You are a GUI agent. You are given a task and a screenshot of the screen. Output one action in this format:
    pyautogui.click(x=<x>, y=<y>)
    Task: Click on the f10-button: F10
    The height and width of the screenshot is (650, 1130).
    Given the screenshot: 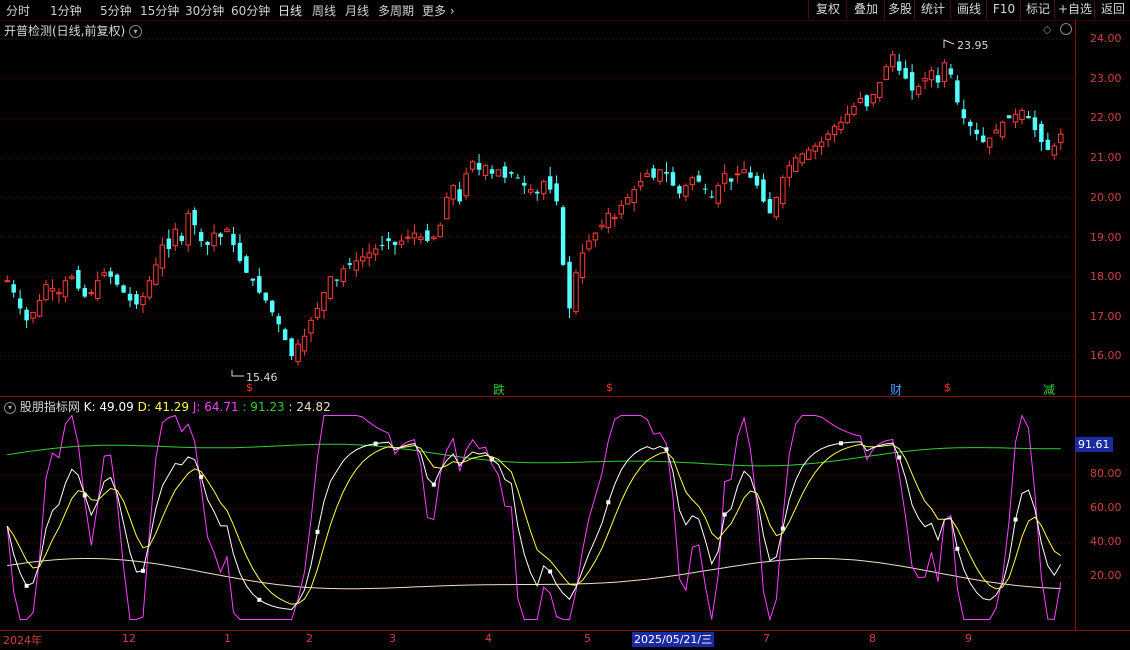 What is the action you would take?
    pyautogui.click(x=1003, y=9)
    